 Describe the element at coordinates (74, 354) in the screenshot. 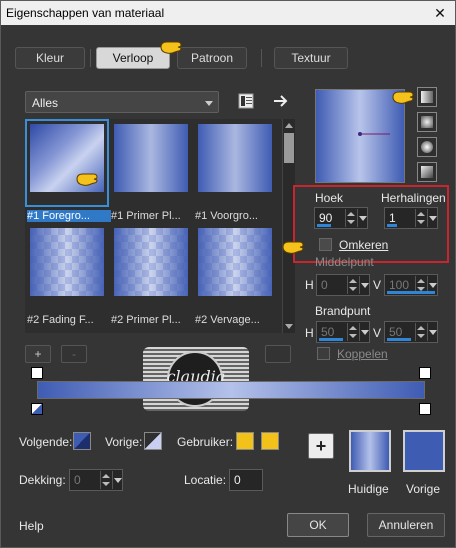

I see `remove-stop-button: -` at that location.